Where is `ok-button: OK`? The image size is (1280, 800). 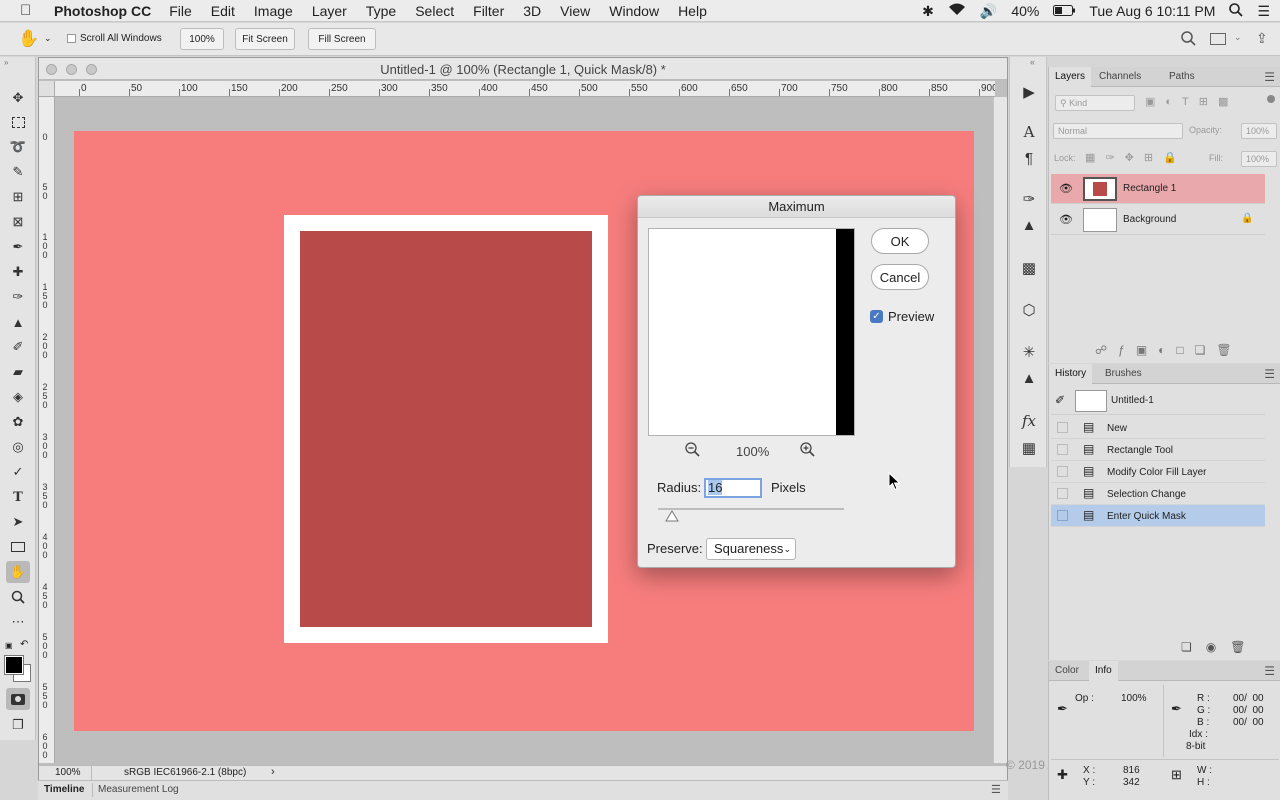 ok-button: OK is located at coordinates (900, 241).